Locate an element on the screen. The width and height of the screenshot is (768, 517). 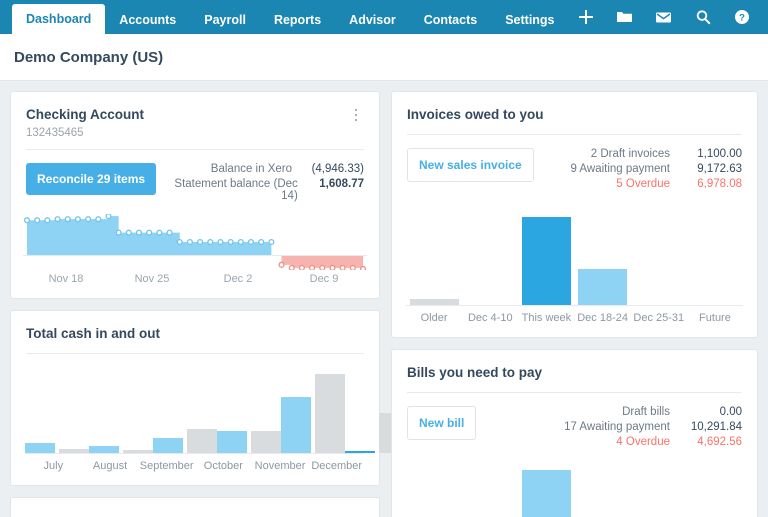
new-bill-button: New bill is located at coordinates (442, 423).